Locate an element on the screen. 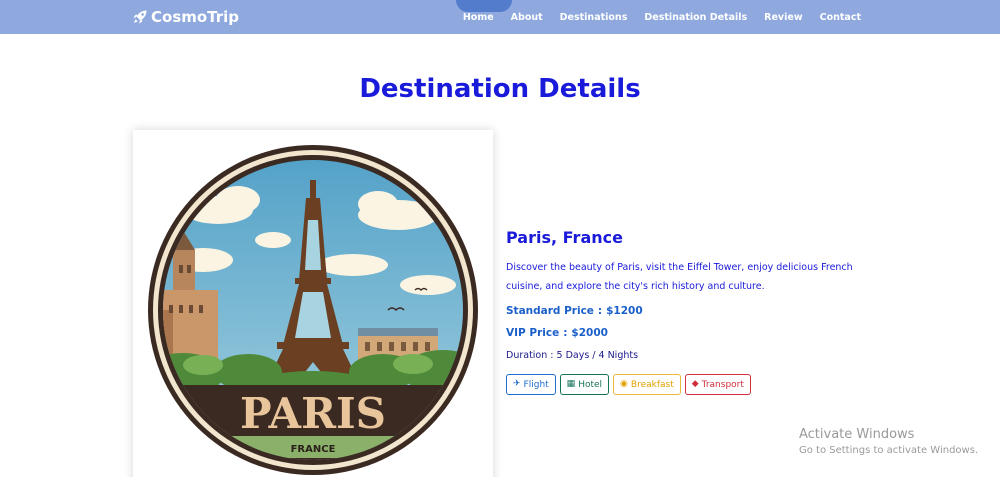 The width and height of the screenshot is (1000, 477). destination-name: Paris, France is located at coordinates (564, 237).